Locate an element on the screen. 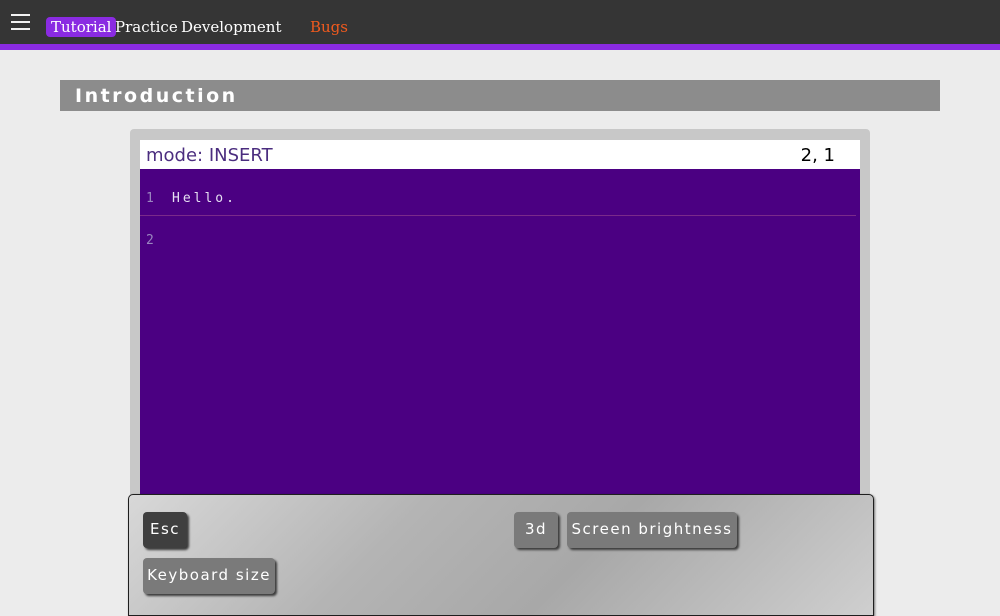 The height and width of the screenshot is (616, 1000). line-number: 1 is located at coordinates (150, 198).